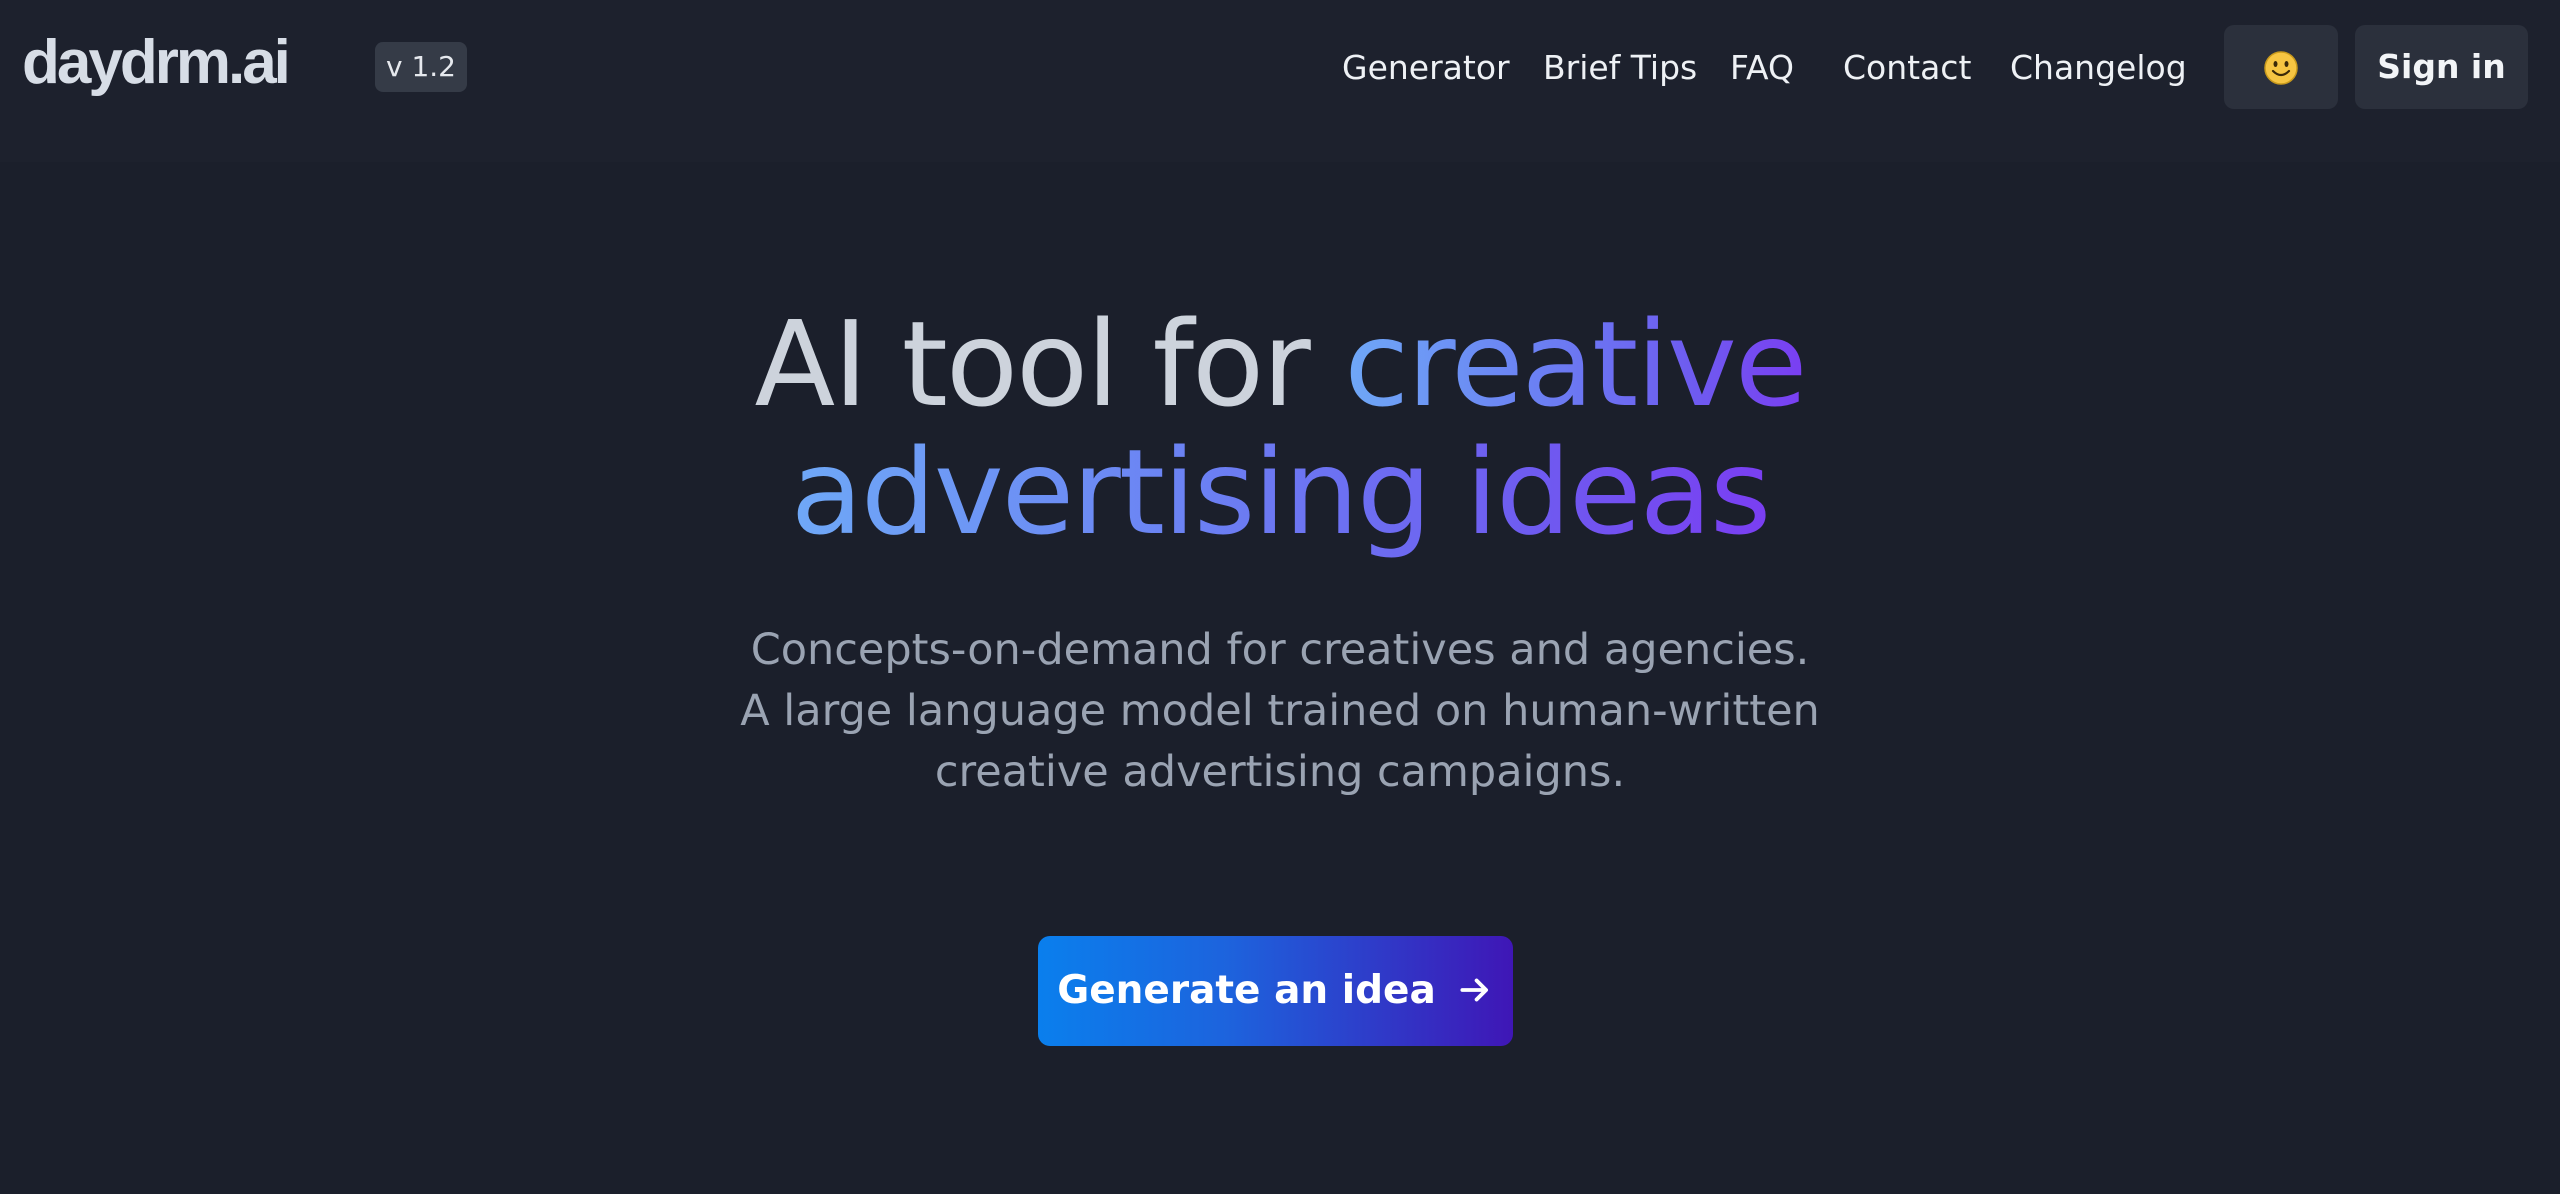 This screenshot has width=2560, height=1194. Describe the element at coordinates (421, 67) in the screenshot. I see `version-badge: v 1.2` at that location.